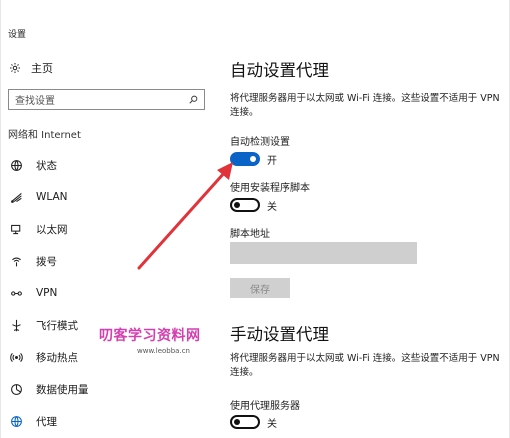 This screenshot has width=510, height=438. Describe the element at coordinates (260, 288) in the screenshot. I see `save-button: 保存` at that location.